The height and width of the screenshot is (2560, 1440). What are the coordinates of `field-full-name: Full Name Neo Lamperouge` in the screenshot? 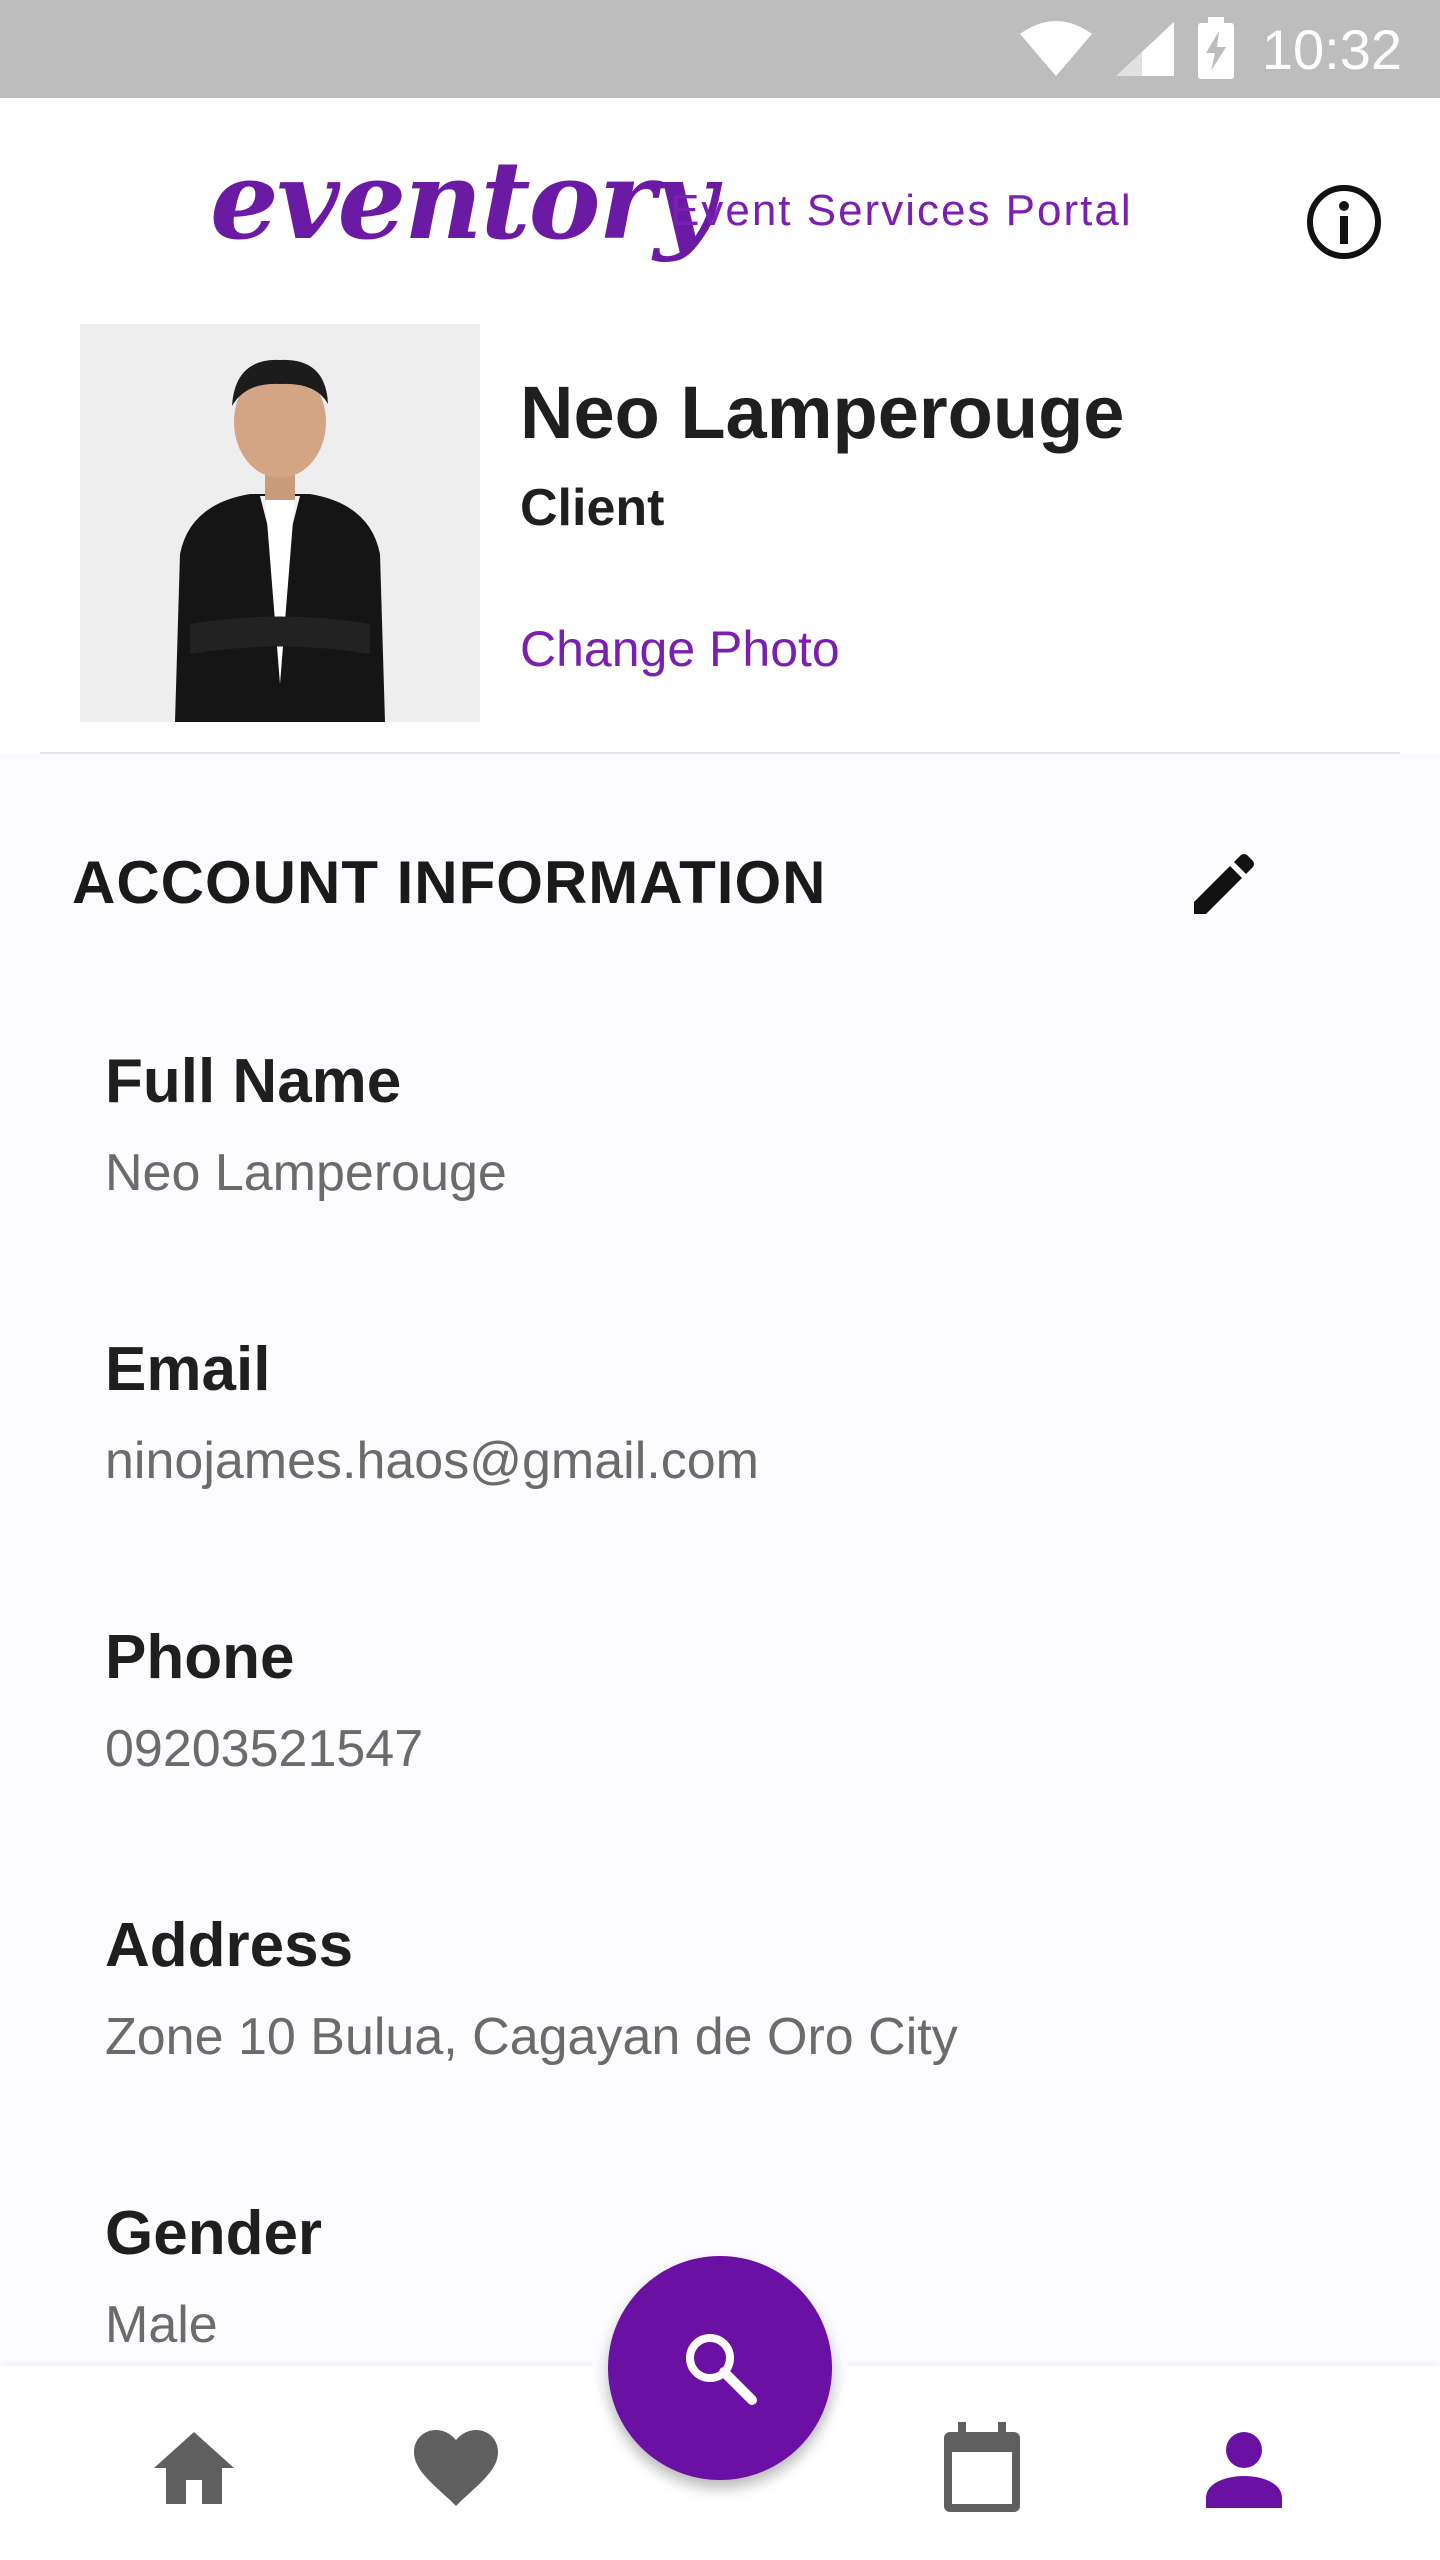 It's located at (705, 1124).